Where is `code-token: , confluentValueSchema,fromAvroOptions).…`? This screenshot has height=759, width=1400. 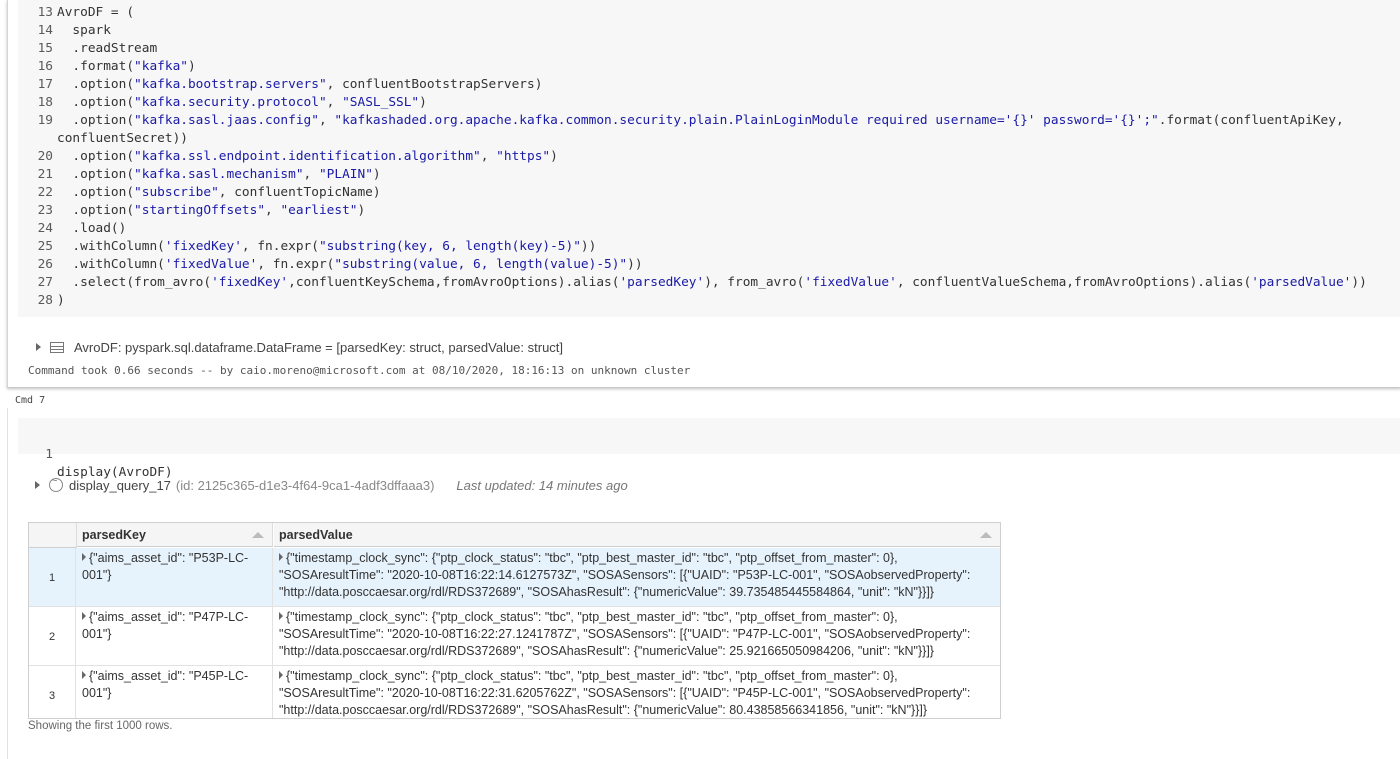 code-token: , confluentValueSchema,fromAvroOptions).… is located at coordinates (1074, 282).